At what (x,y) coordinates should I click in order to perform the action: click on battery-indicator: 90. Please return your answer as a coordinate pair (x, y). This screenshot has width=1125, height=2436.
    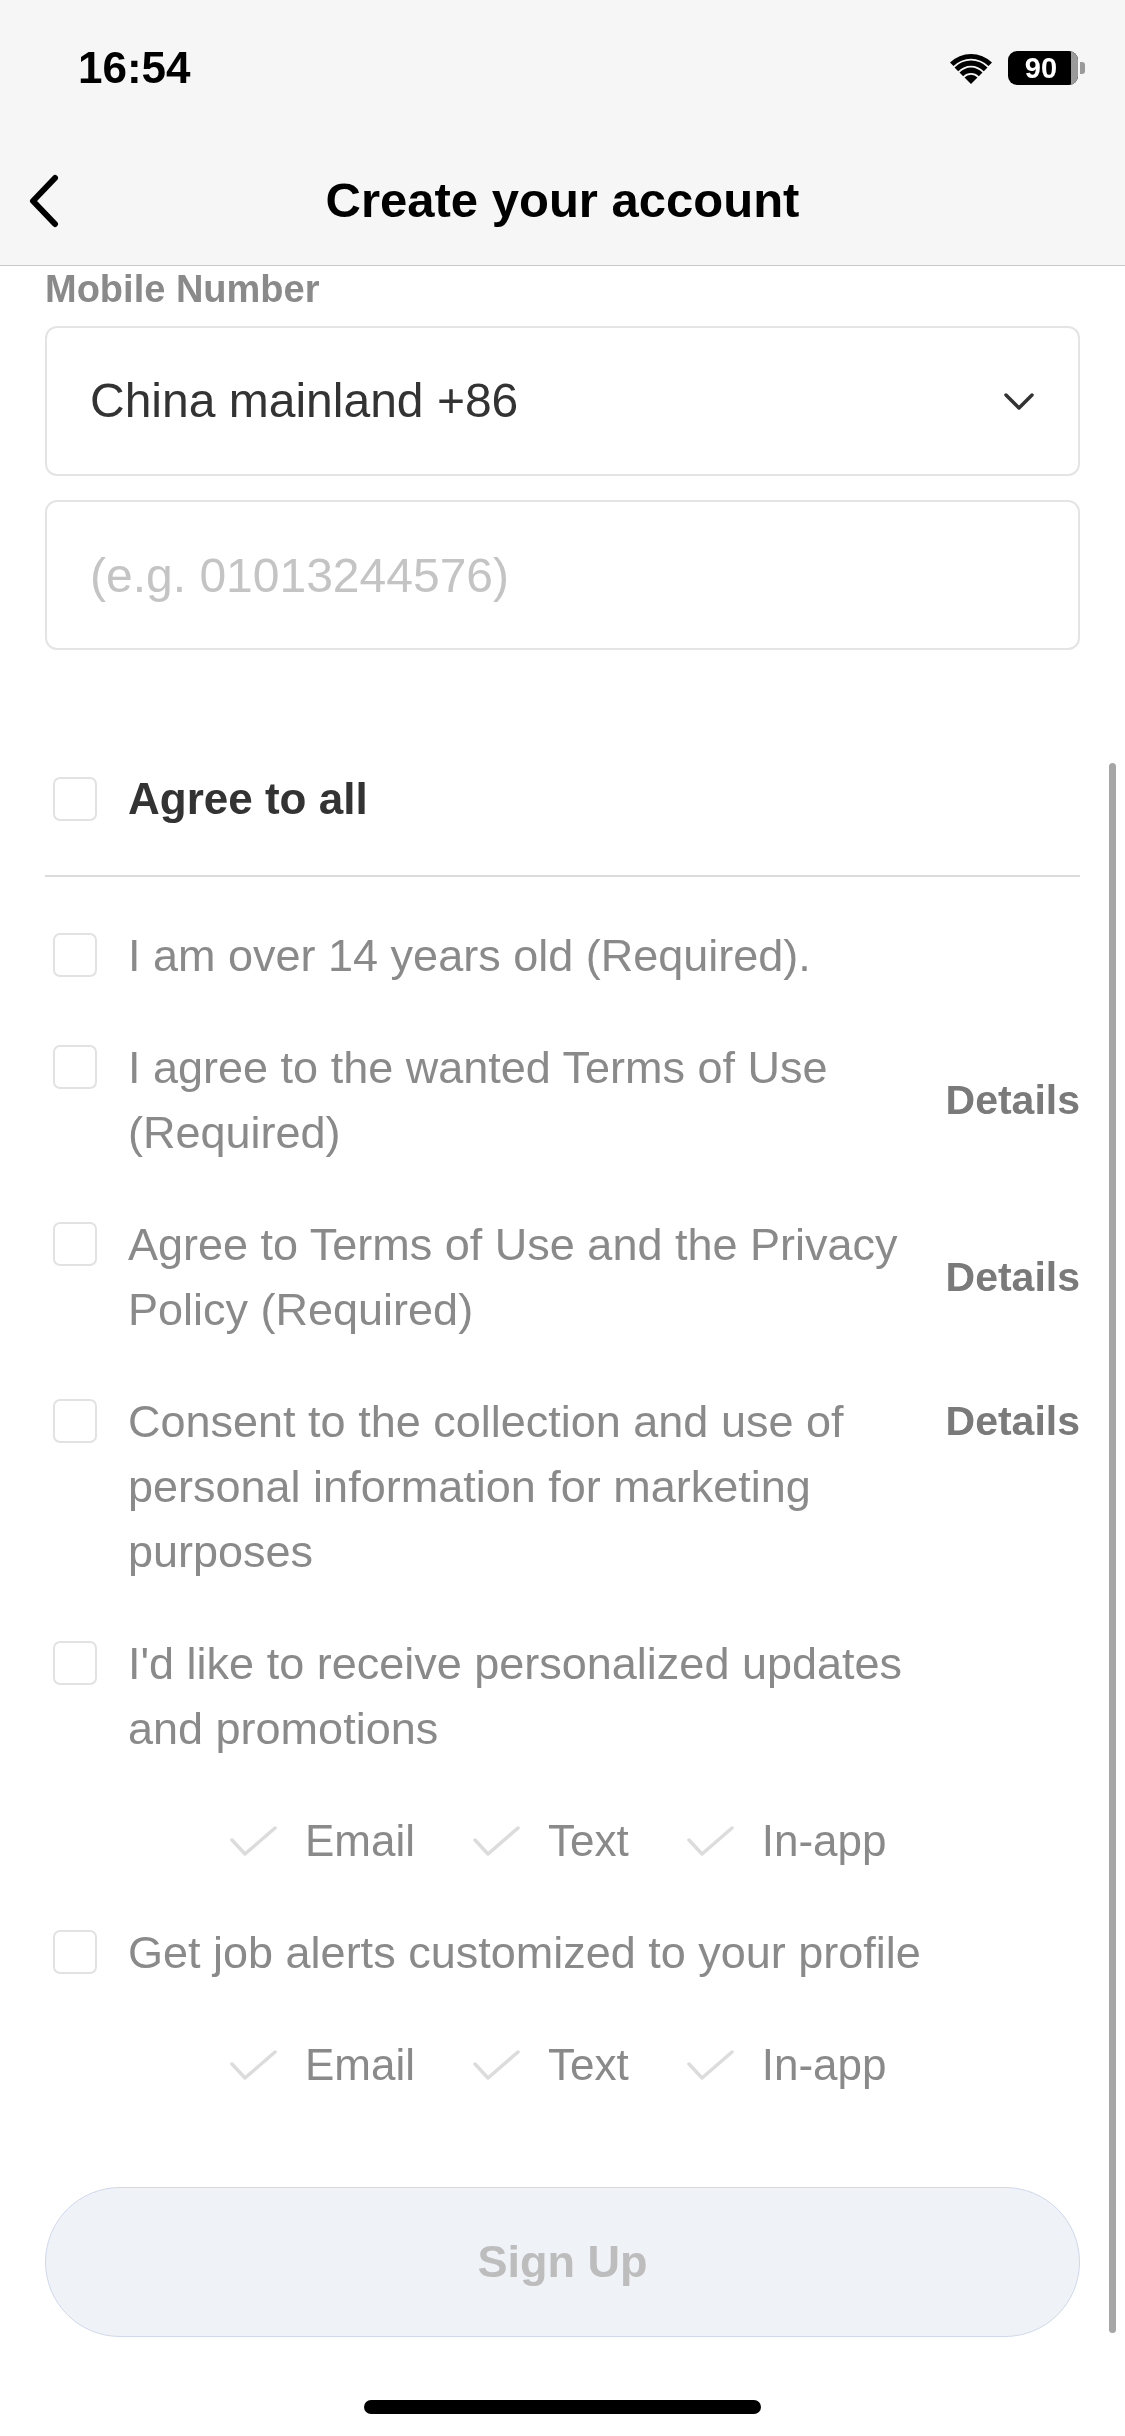
    Looking at the image, I should click on (1046, 68).